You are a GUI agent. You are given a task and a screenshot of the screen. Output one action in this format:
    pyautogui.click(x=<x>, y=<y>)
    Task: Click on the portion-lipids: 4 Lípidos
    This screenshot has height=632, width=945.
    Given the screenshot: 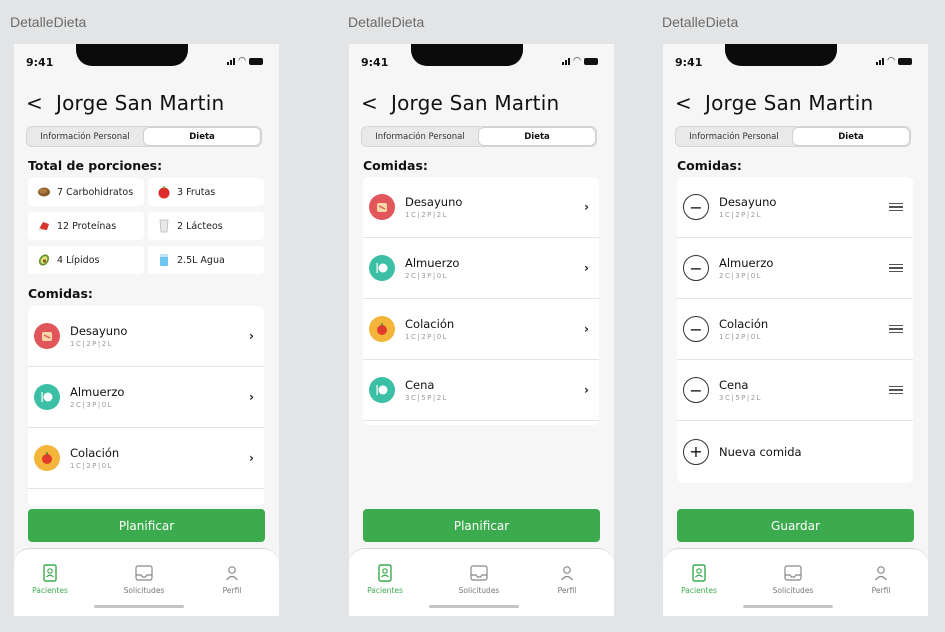 What is the action you would take?
    pyautogui.click(x=86, y=260)
    